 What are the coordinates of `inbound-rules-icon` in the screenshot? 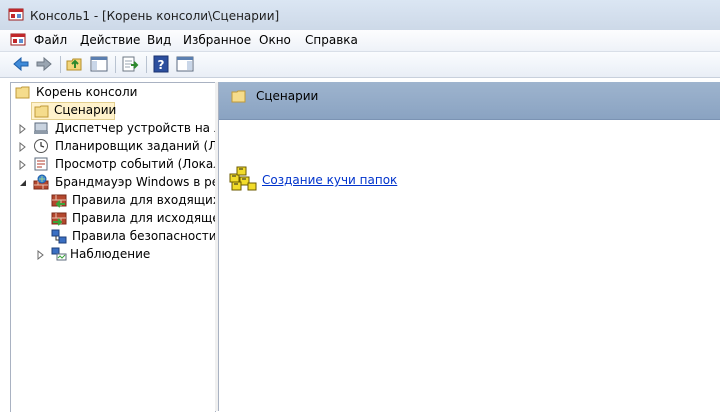 It's located at (59, 201).